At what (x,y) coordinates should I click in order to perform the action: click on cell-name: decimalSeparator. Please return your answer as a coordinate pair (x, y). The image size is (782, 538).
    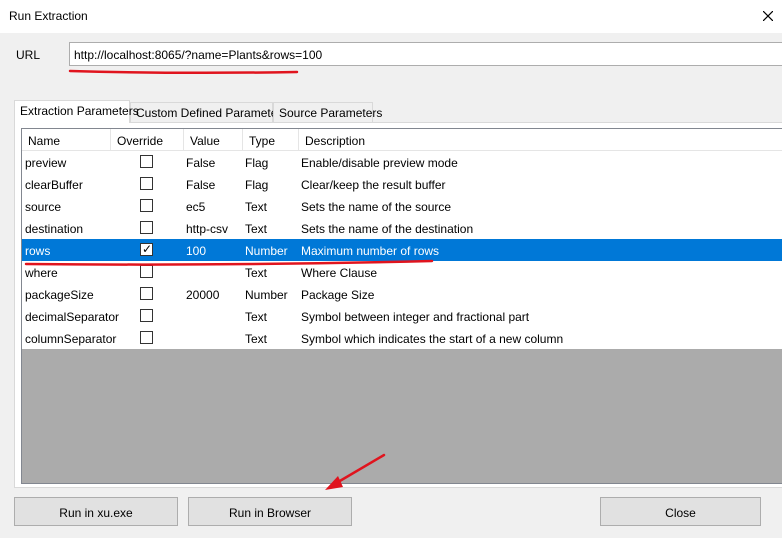
    Looking at the image, I should click on (72, 316).